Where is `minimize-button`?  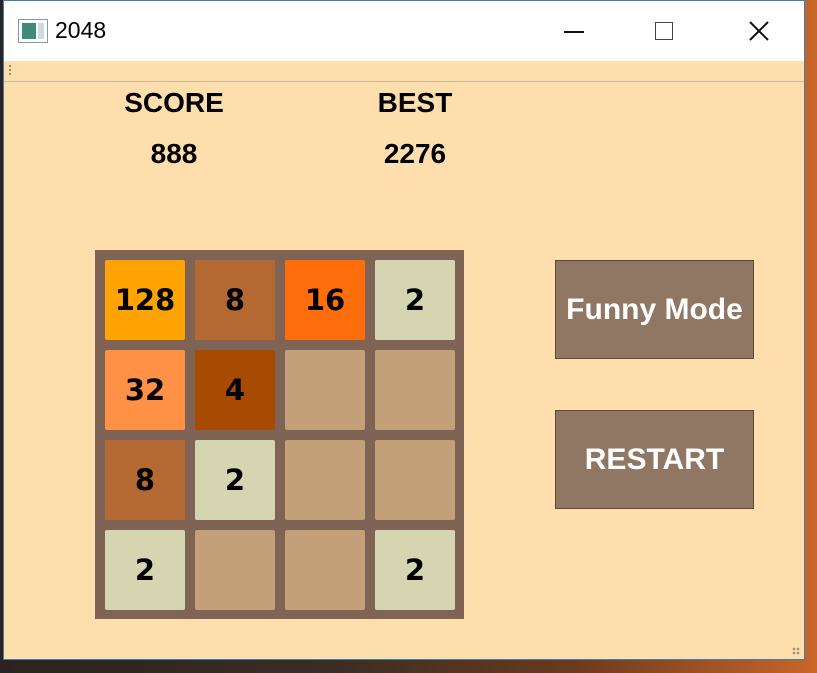
minimize-button is located at coordinates (574, 31).